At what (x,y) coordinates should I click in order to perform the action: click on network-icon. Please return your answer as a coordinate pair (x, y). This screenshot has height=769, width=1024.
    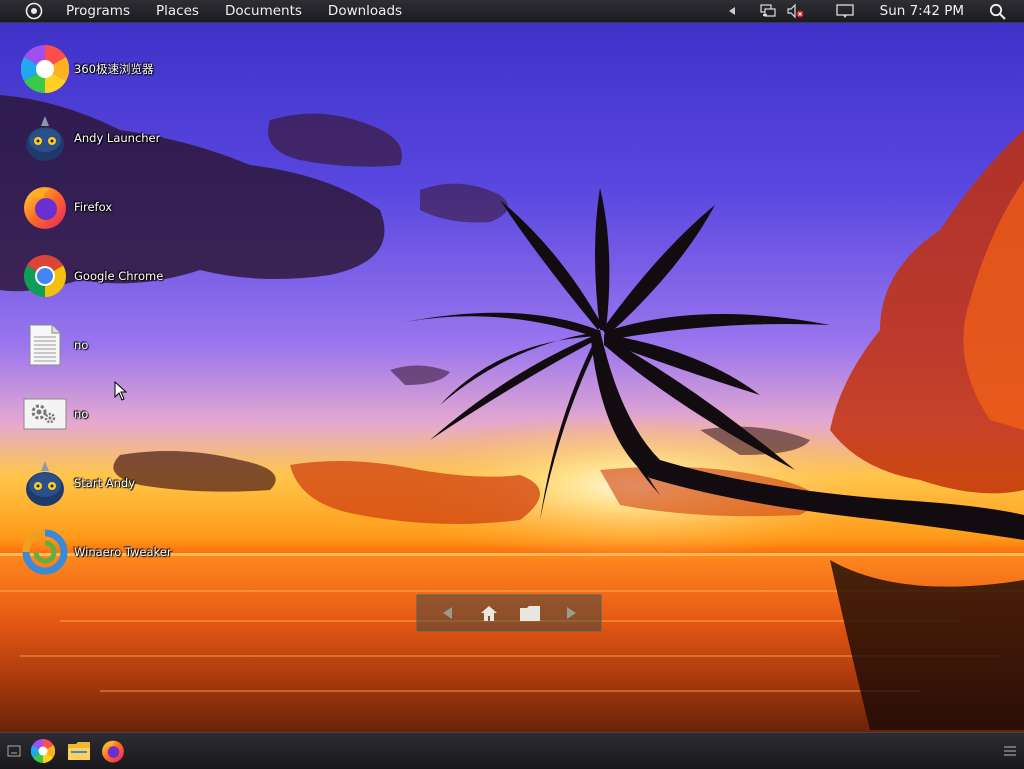
    Looking at the image, I should click on (768, 11).